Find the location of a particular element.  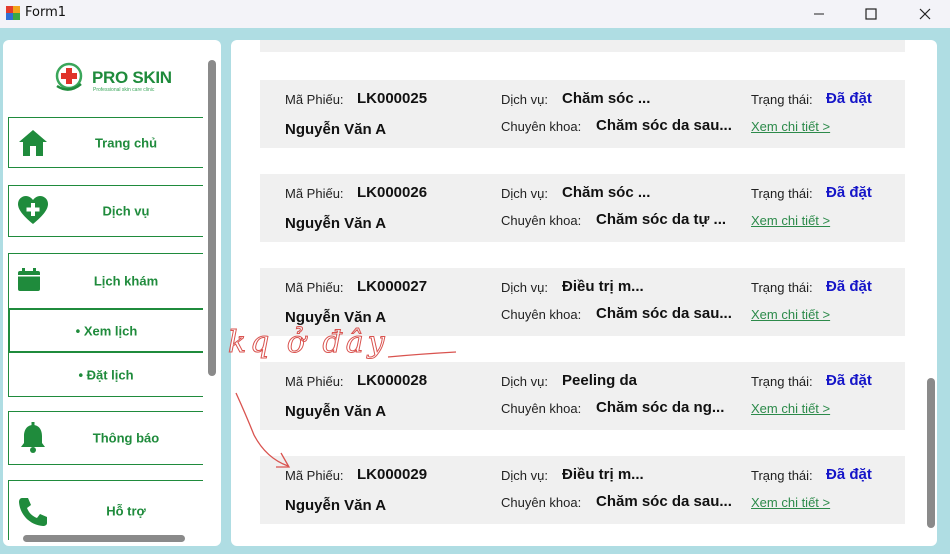

close-button is located at coordinates (925, 14).